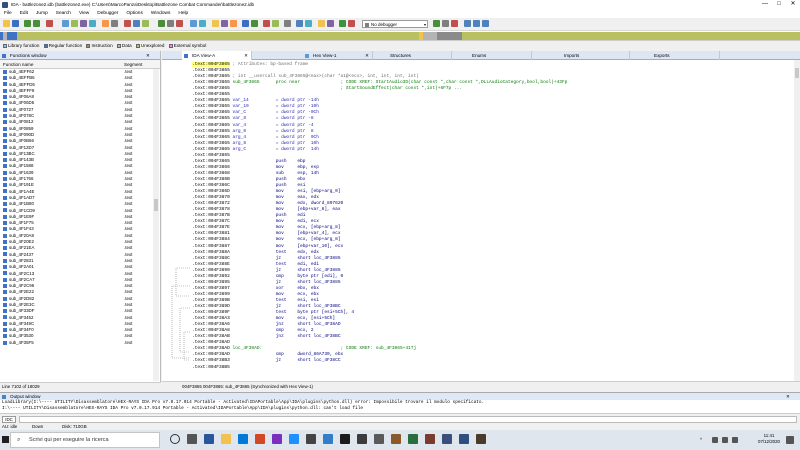 This screenshot has height=450, width=800. What do you see at coordinates (160, 13) in the screenshot?
I see `menu-windows: Windows` at bounding box center [160, 13].